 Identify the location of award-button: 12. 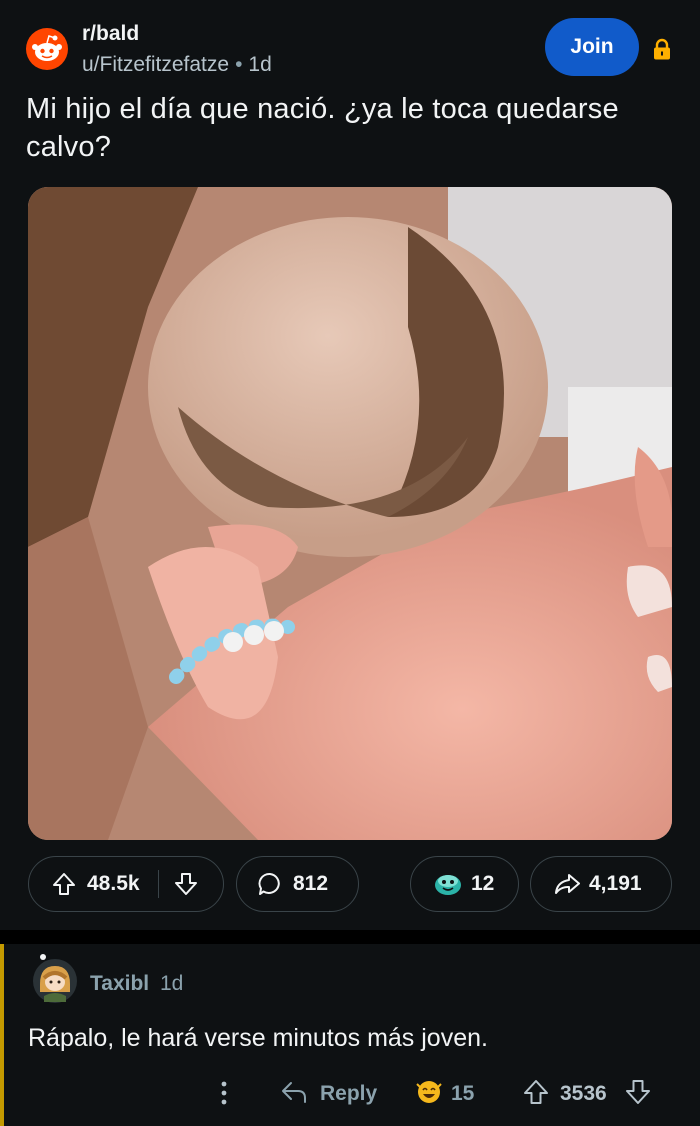
(464, 884).